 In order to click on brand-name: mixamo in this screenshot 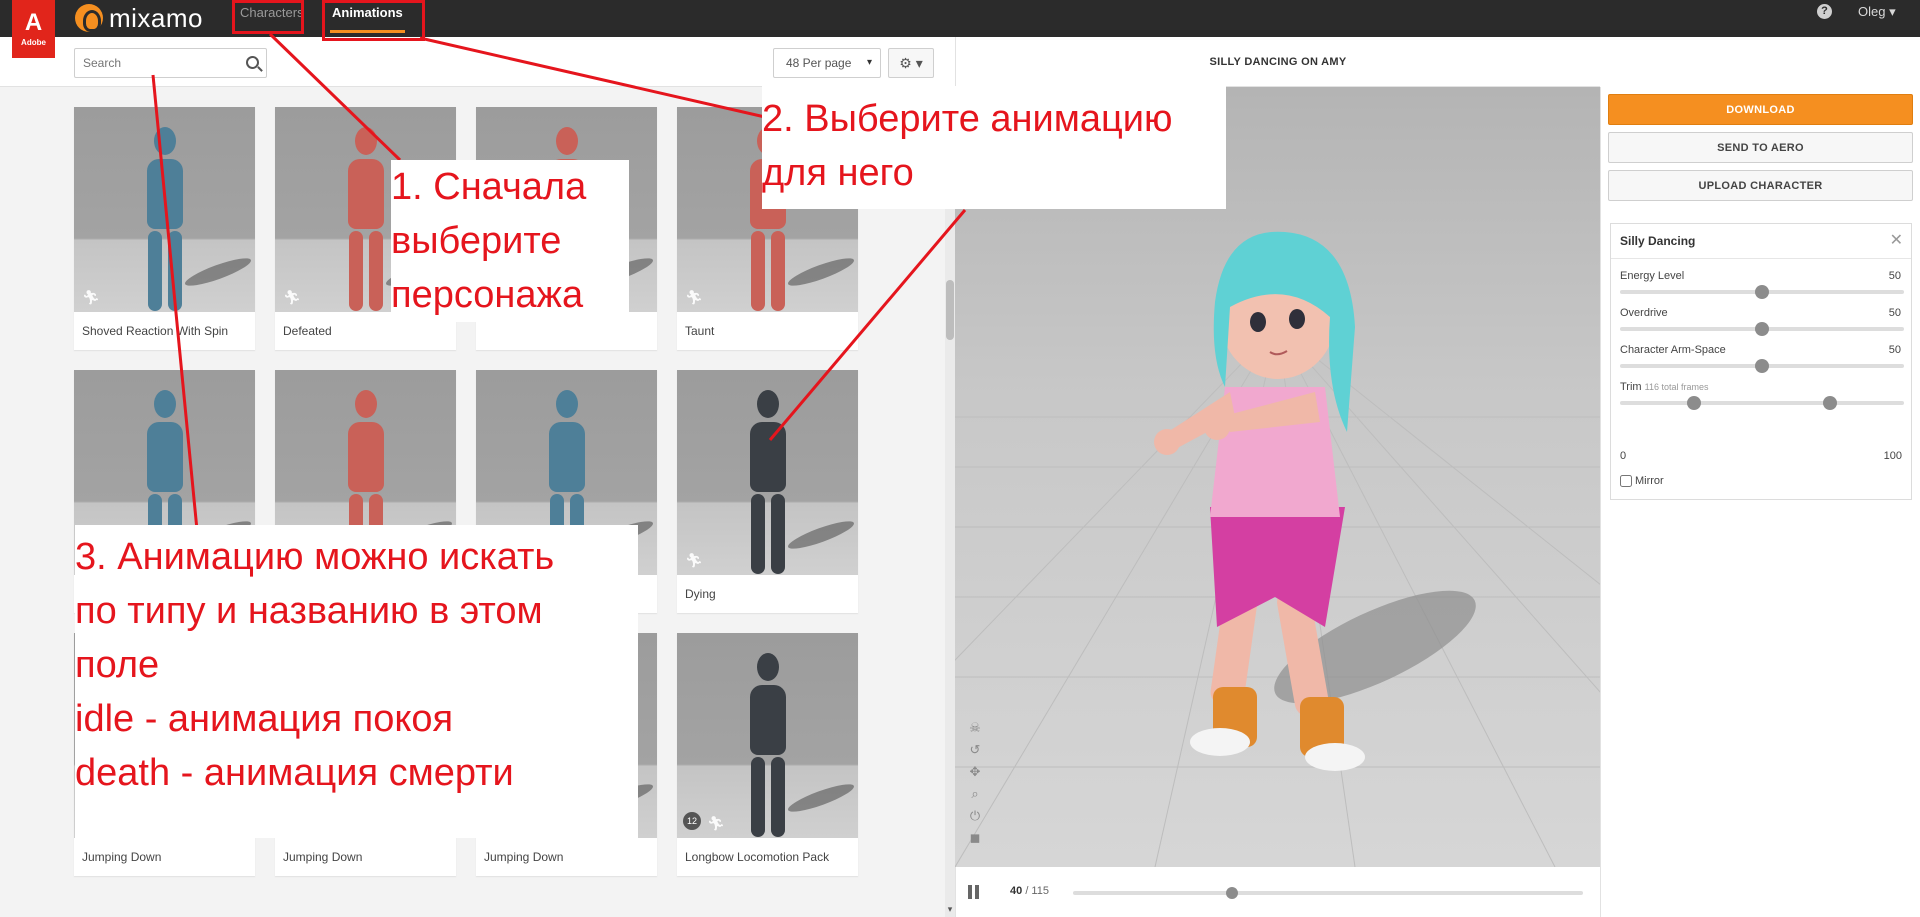, I will do `click(156, 17)`.